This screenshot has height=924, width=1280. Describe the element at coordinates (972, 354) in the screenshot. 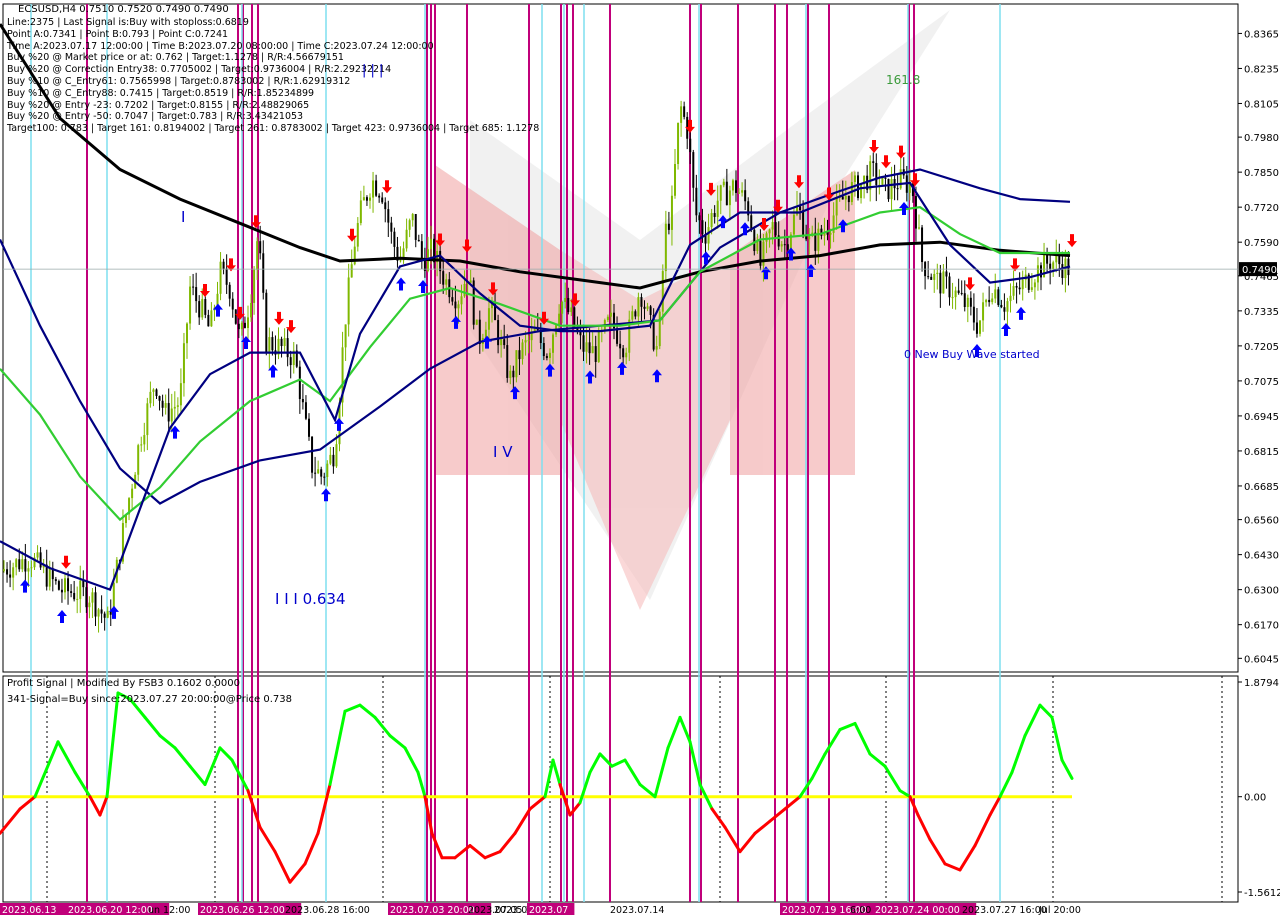

I see `new-wave-label: 0 New Buy Wave started` at that location.